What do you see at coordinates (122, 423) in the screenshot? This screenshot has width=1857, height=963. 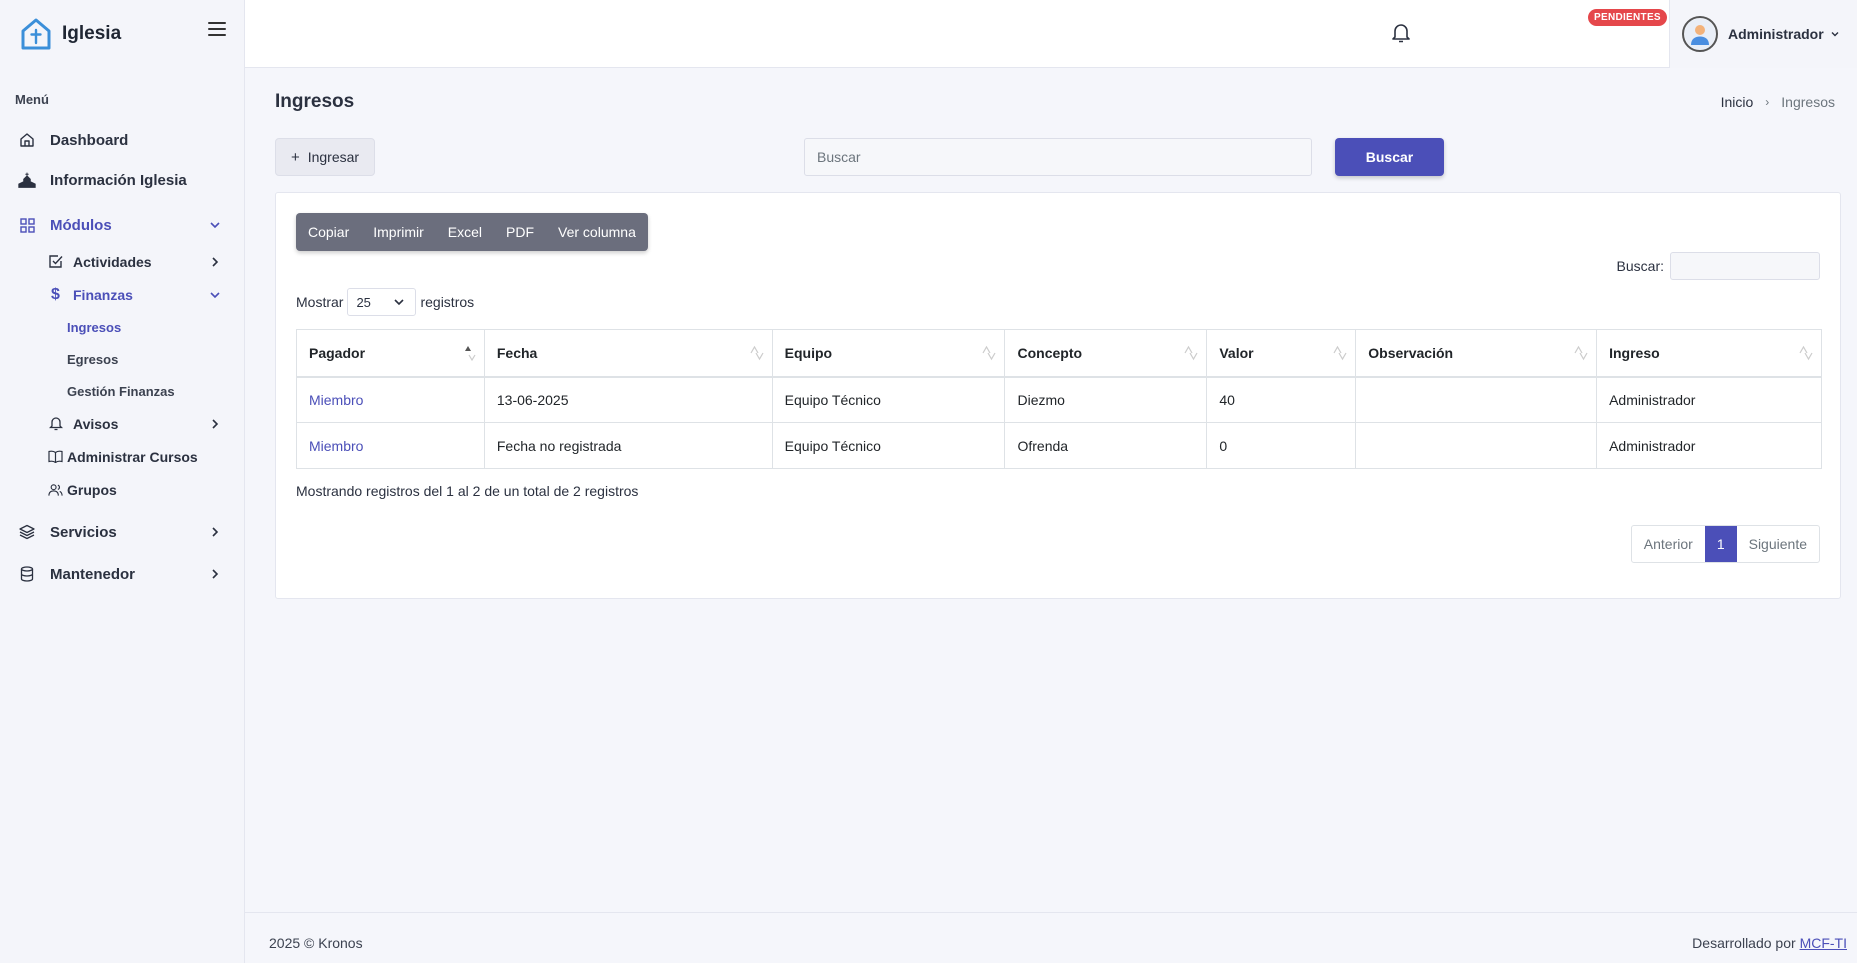 I see `sidebar-item-avisos: Avisos` at bounding box center [122, 423].